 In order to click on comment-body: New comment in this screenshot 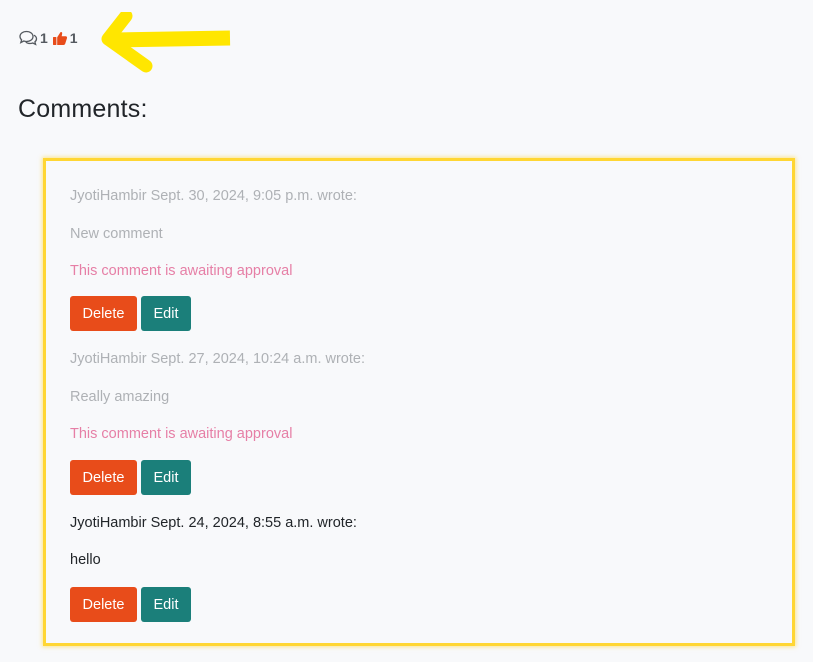, I will do `click(116, 234)`.